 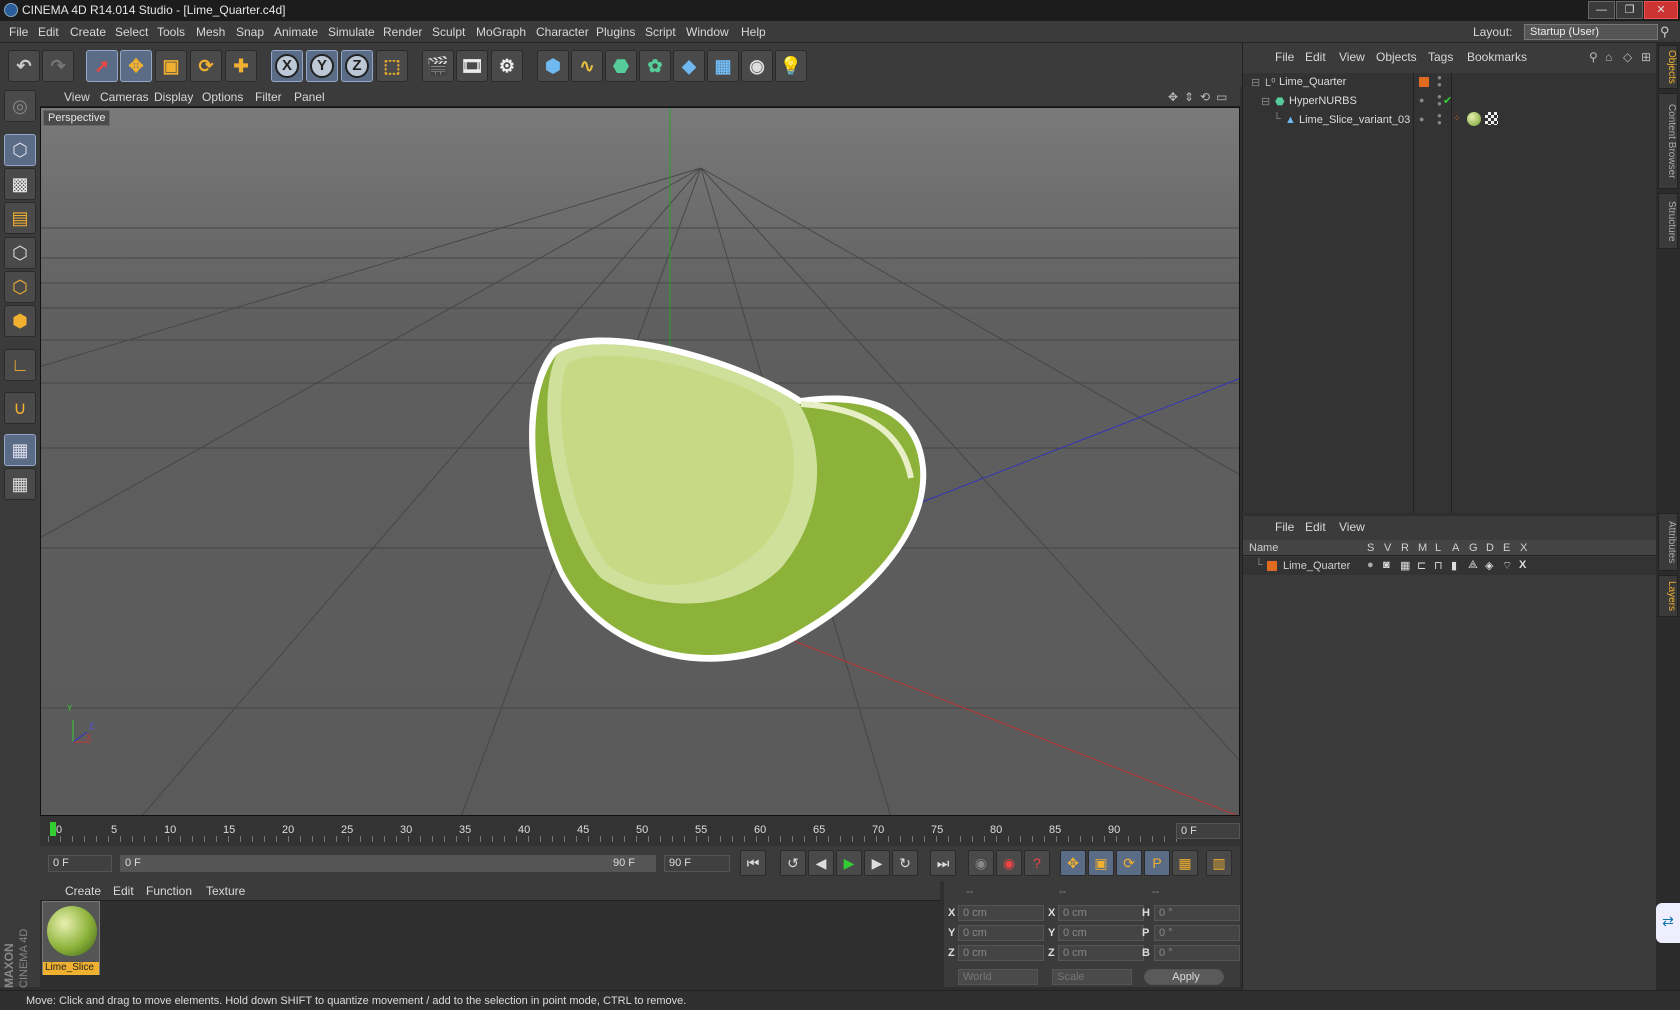 I want to click on object-name: Lime_Slice_variant_03, so click(x=1354, y=120).